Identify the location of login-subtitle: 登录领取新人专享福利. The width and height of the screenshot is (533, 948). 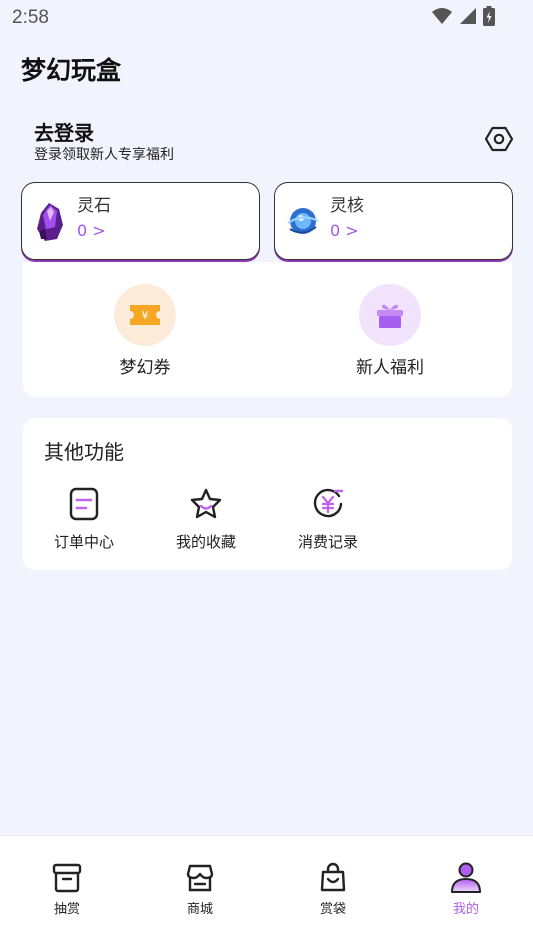
(104, 155).